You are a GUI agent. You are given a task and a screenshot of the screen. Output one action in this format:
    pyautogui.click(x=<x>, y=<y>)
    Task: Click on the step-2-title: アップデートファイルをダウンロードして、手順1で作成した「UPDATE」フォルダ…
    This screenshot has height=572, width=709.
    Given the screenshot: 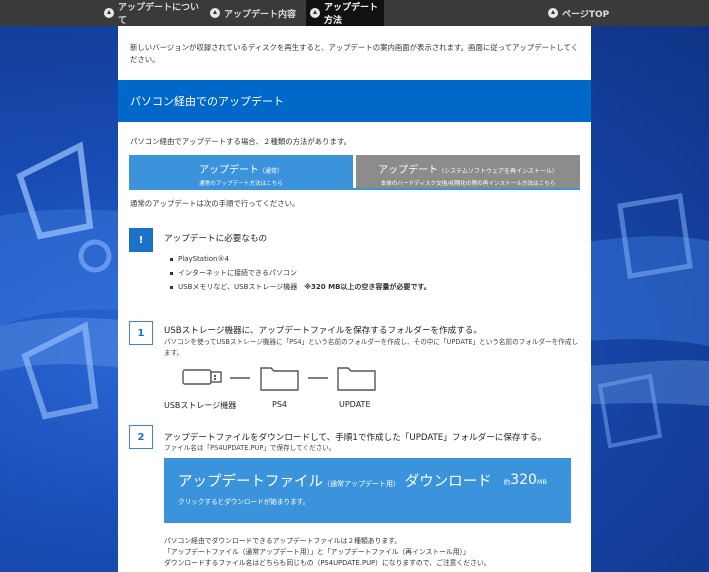 What is the action you would take?
    pyautogui.click(x=355, y=438)
    